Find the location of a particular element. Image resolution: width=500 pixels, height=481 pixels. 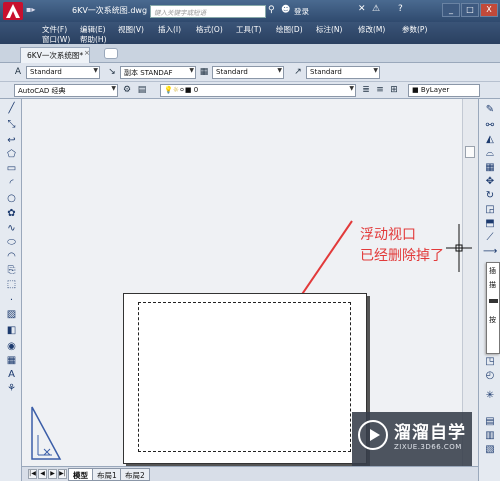

search-input: 键入关键字或短语 is located at coordinates (208, 11).